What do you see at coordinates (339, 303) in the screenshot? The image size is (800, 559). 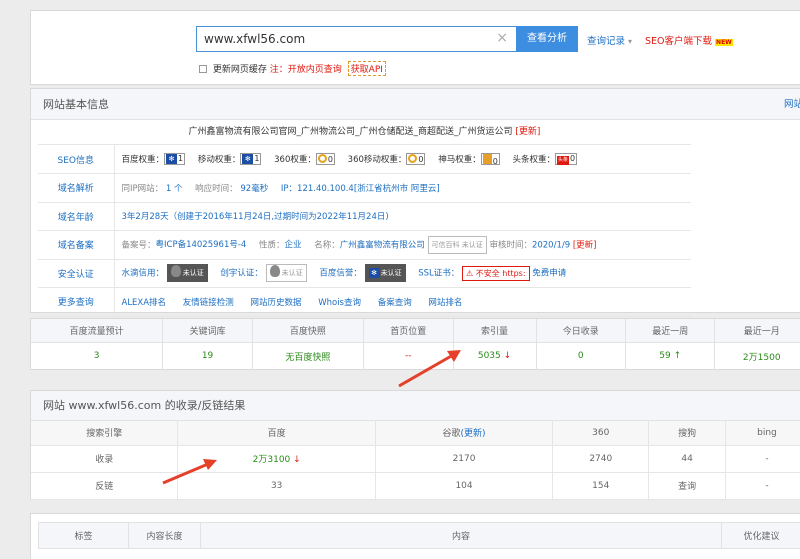 I see `whois-link: Whois查询` at bounding box center [339, 303].